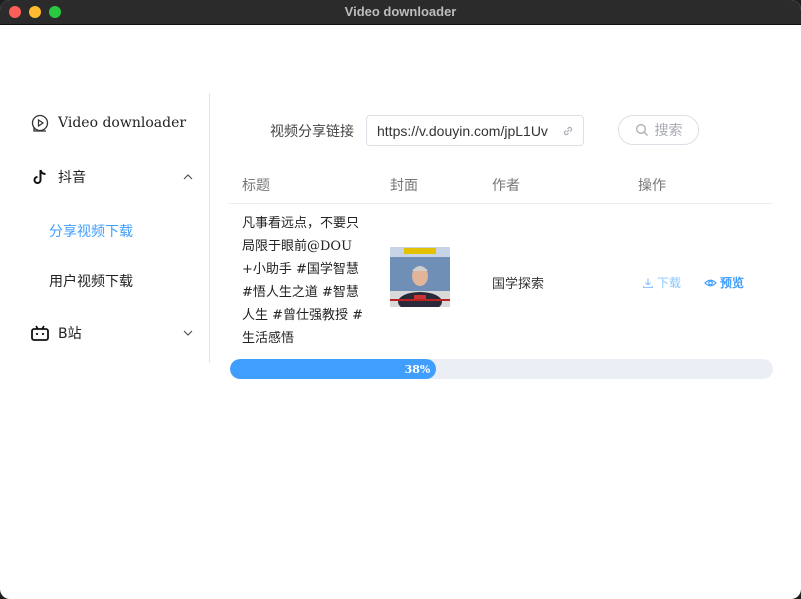  I want to click on search-icon, so click(641, 130).